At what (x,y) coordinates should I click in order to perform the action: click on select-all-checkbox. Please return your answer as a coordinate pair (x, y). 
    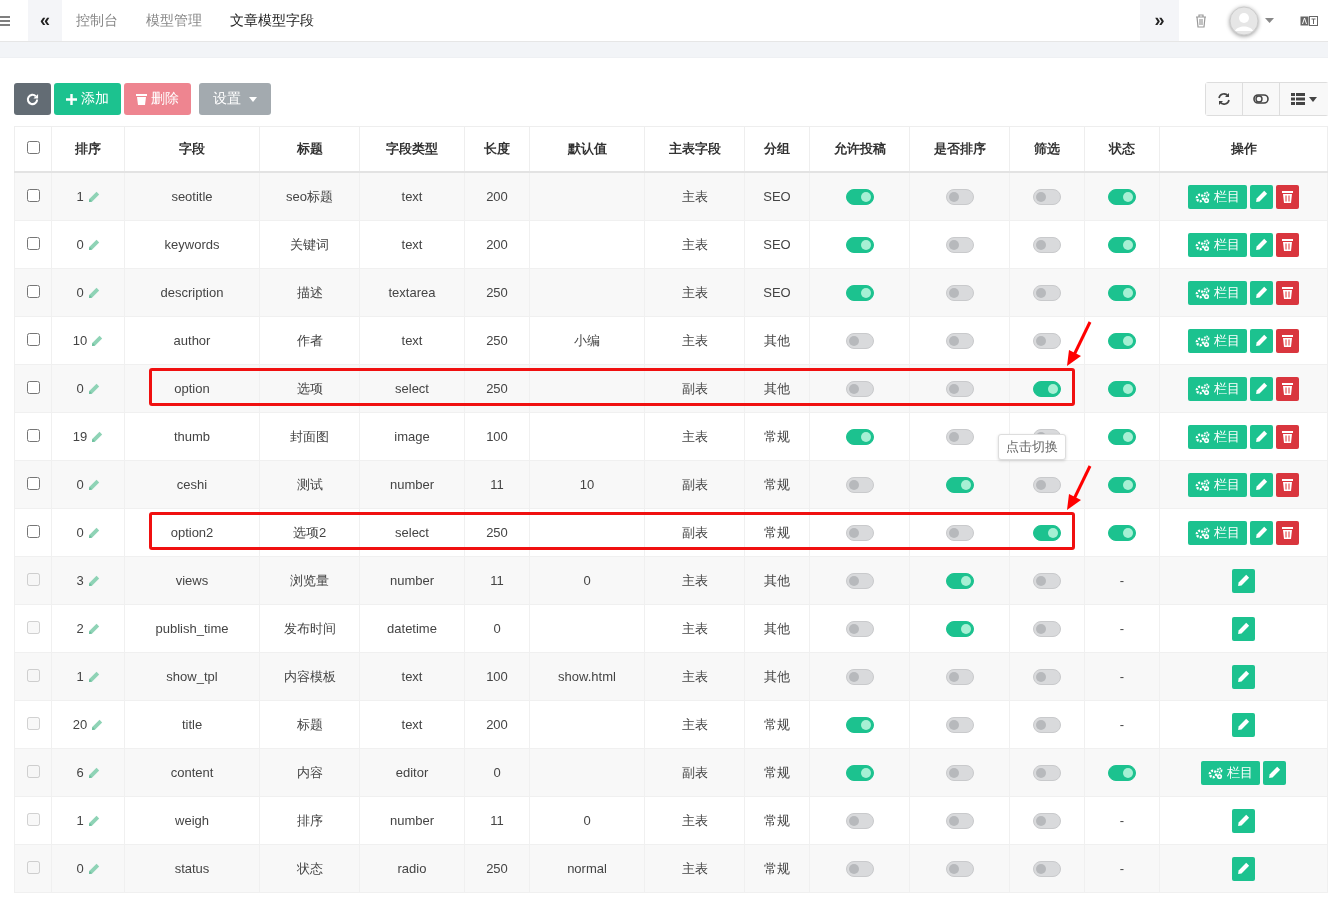
    Looking at the image, I should click on (33, 147).